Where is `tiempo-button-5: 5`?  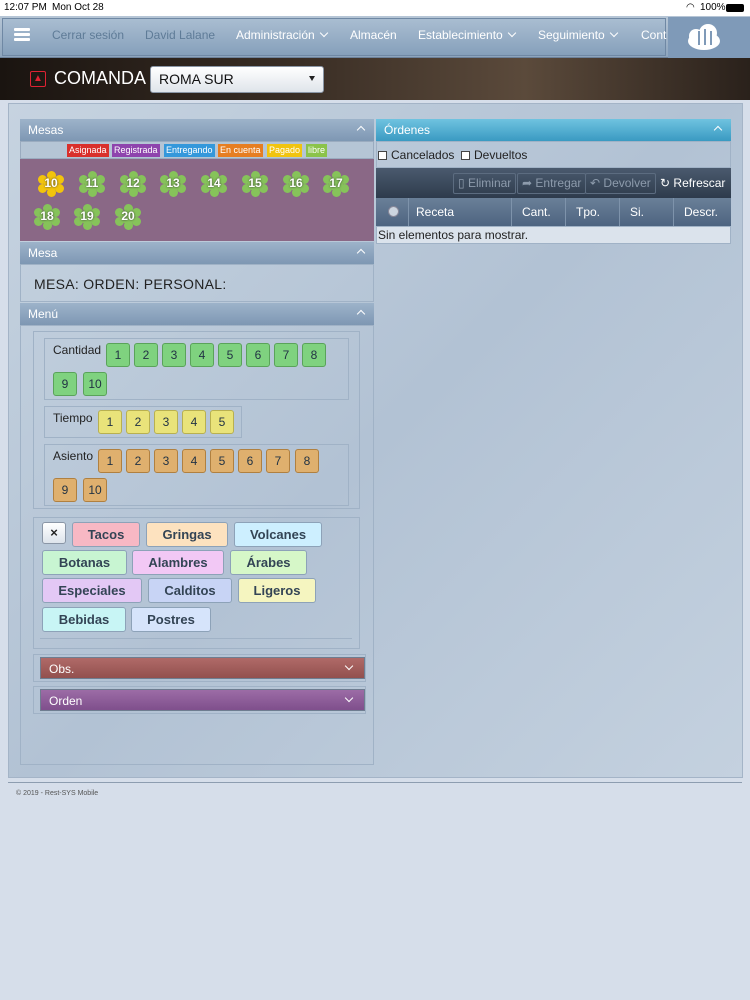 tiempo-button-5: 5 is located at coordinates (222, 422).